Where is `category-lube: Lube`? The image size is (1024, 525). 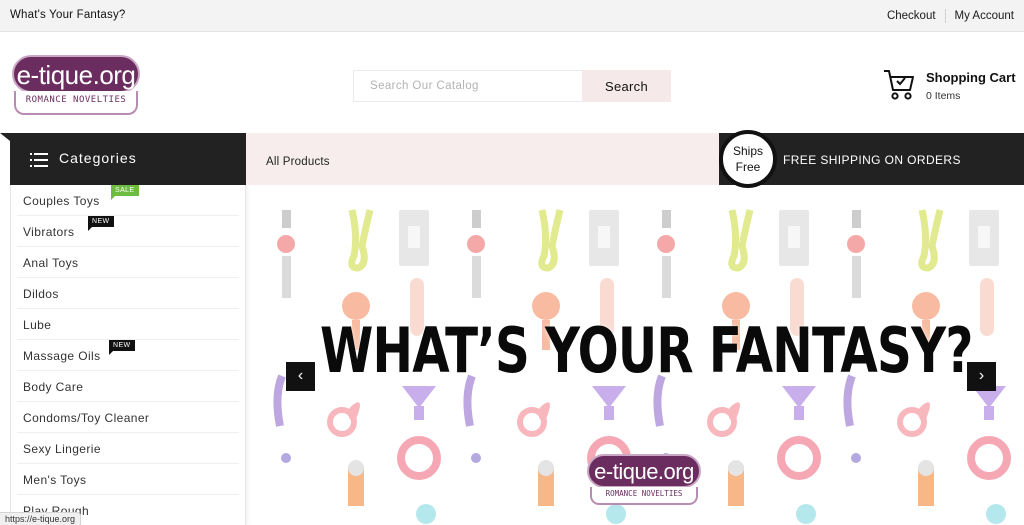 category-lube: Lube is located at coordinates (128, 324).